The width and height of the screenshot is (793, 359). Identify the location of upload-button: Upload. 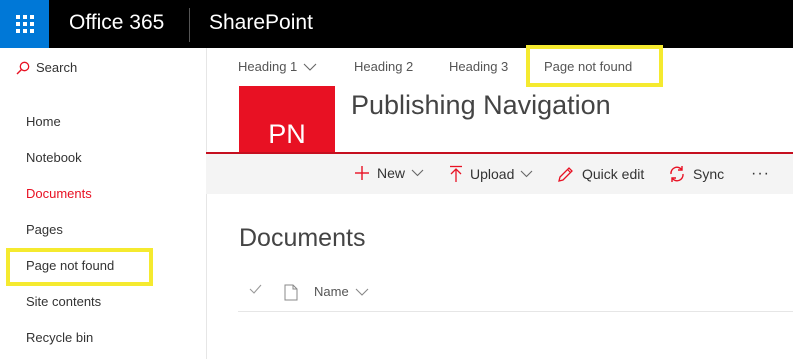
(494, 174).